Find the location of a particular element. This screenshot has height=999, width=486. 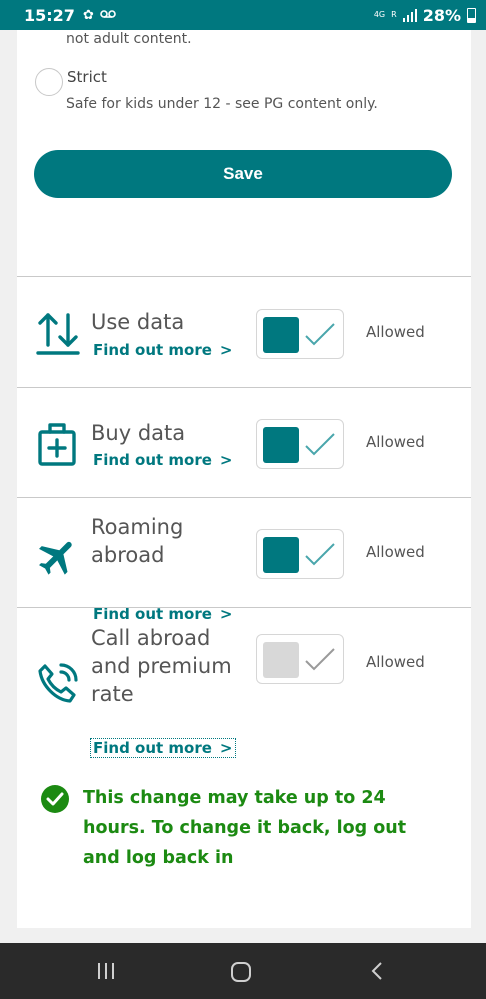

buy-data-row: Buy data Find out more > Allowed is located at coordinates (244, 442).